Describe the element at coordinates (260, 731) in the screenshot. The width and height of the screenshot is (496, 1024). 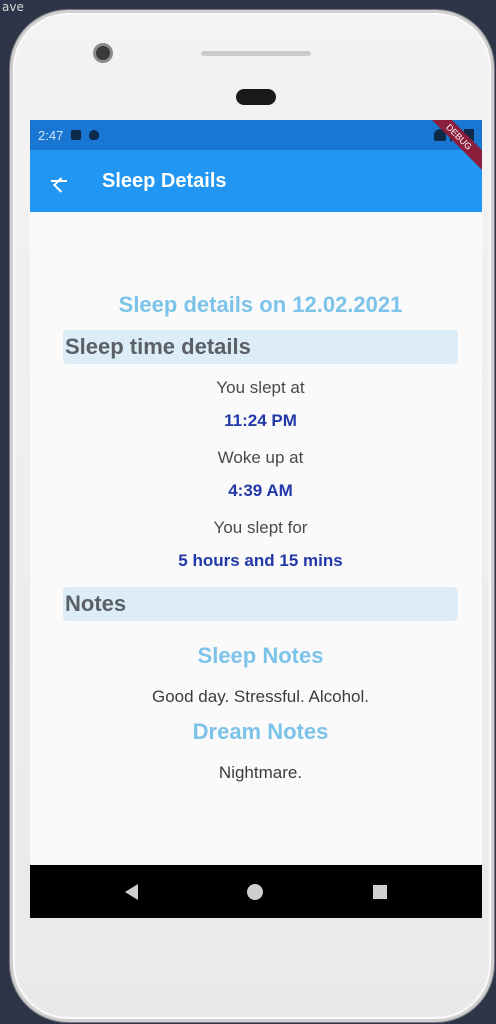
I see `dream-notes-title: Dream Notes` at that location.